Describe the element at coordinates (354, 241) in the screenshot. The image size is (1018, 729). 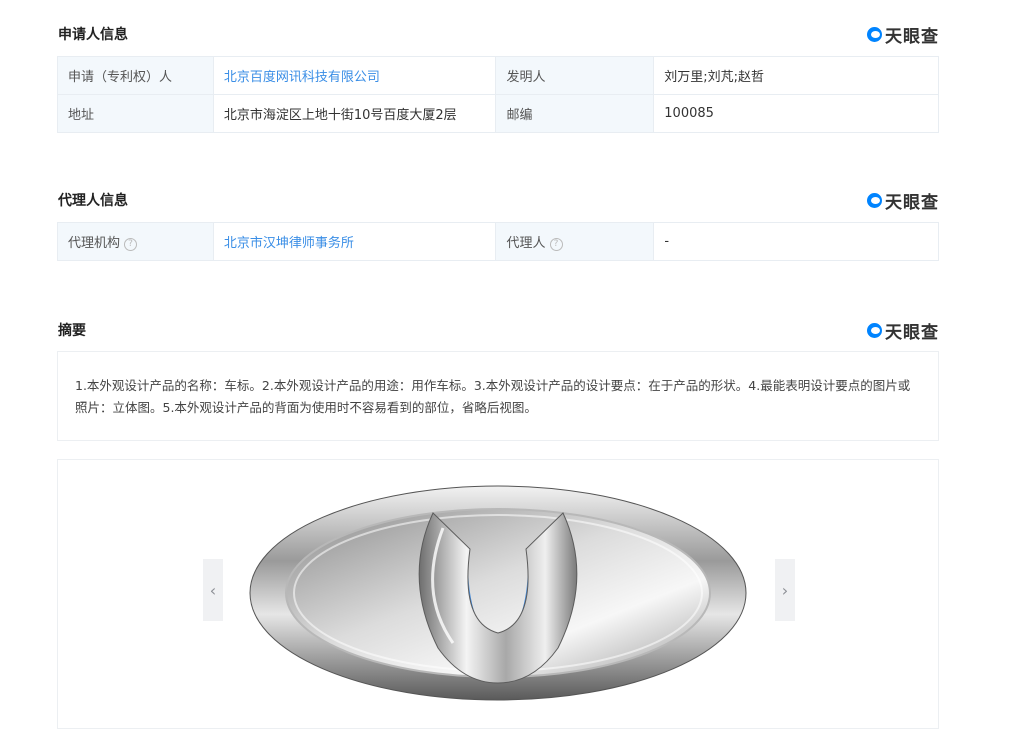
I see `agency-value-link: 北京市汉坤律师事务所` at that location.